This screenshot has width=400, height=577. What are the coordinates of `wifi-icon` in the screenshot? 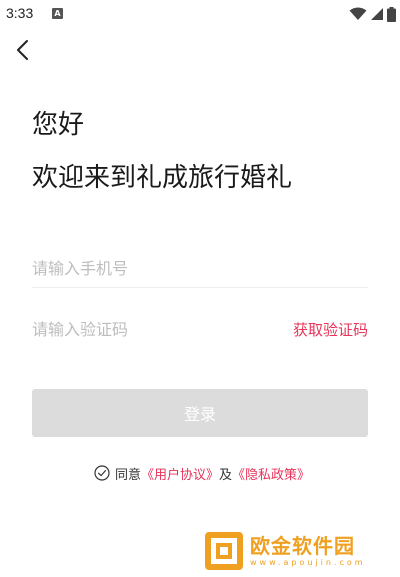 It's located at (358, 13).